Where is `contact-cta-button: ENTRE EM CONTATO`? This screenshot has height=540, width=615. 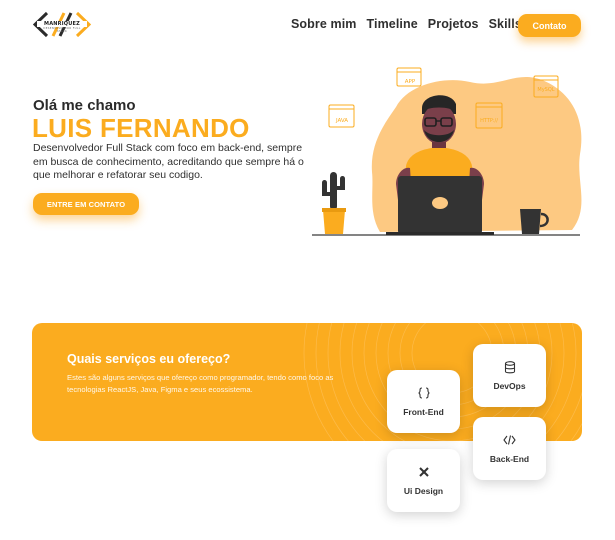
contact-cta-button: ENTRE EM CONTATO is located at coordinates (86, 204).